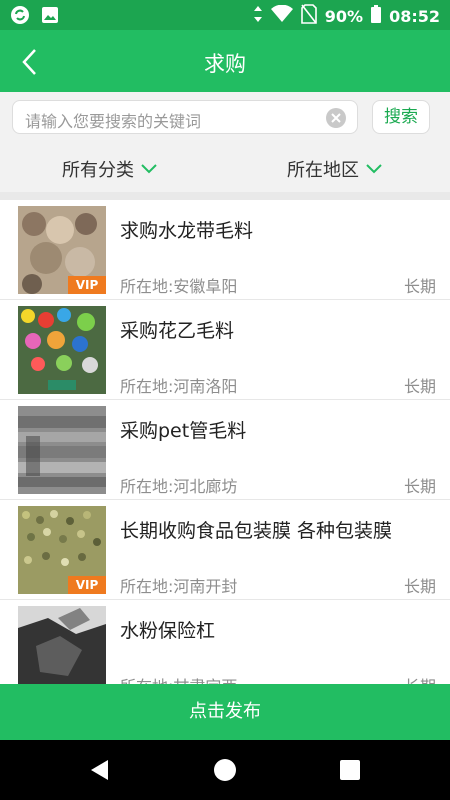  What do you see at coordinates (308, 16) in the screenshot?
I see `no-sim-icon` at bounding box center [308, 16].